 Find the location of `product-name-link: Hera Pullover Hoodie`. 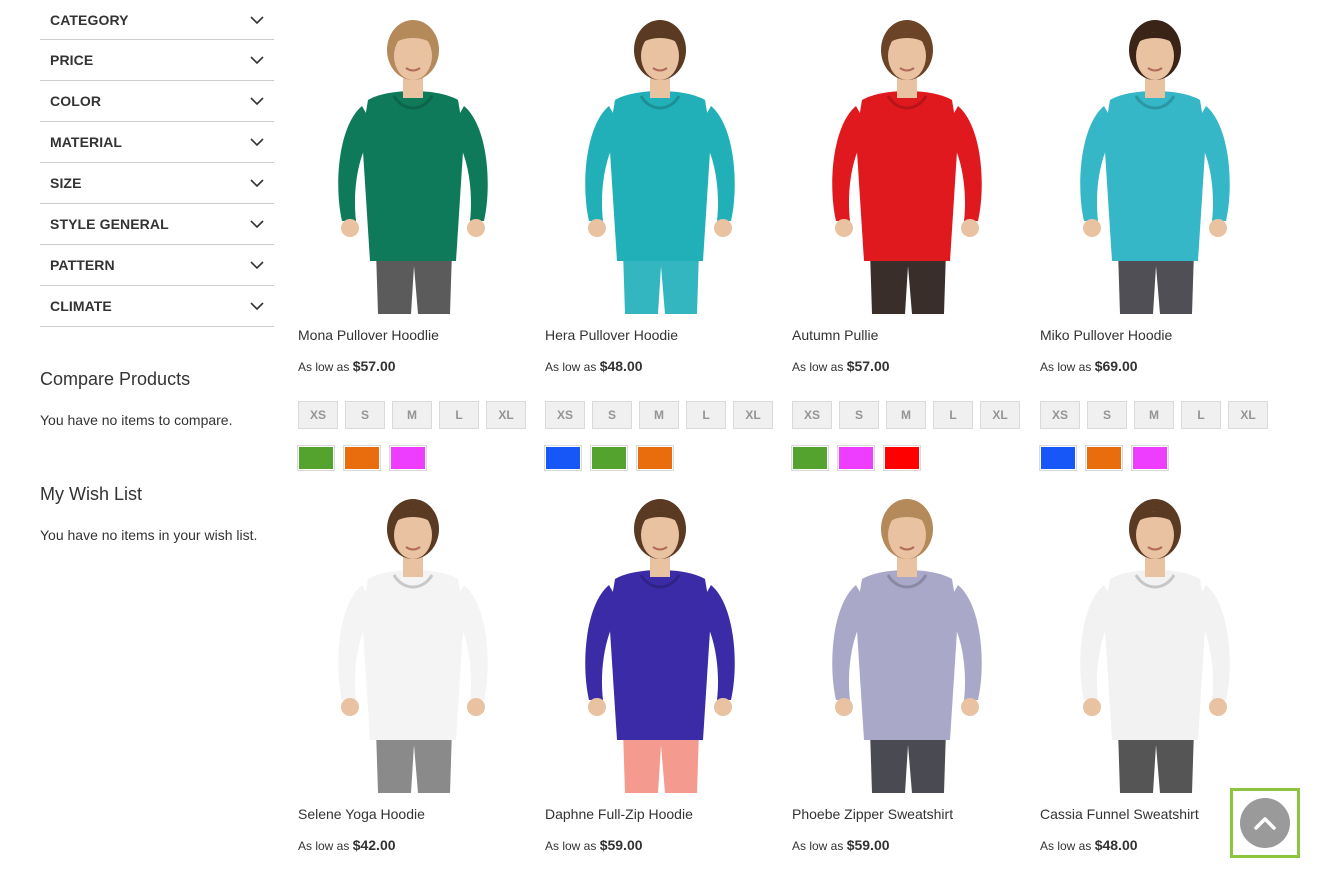

product-name-link: Hera Pullover Hoodie is located at coordinates (611, 335).